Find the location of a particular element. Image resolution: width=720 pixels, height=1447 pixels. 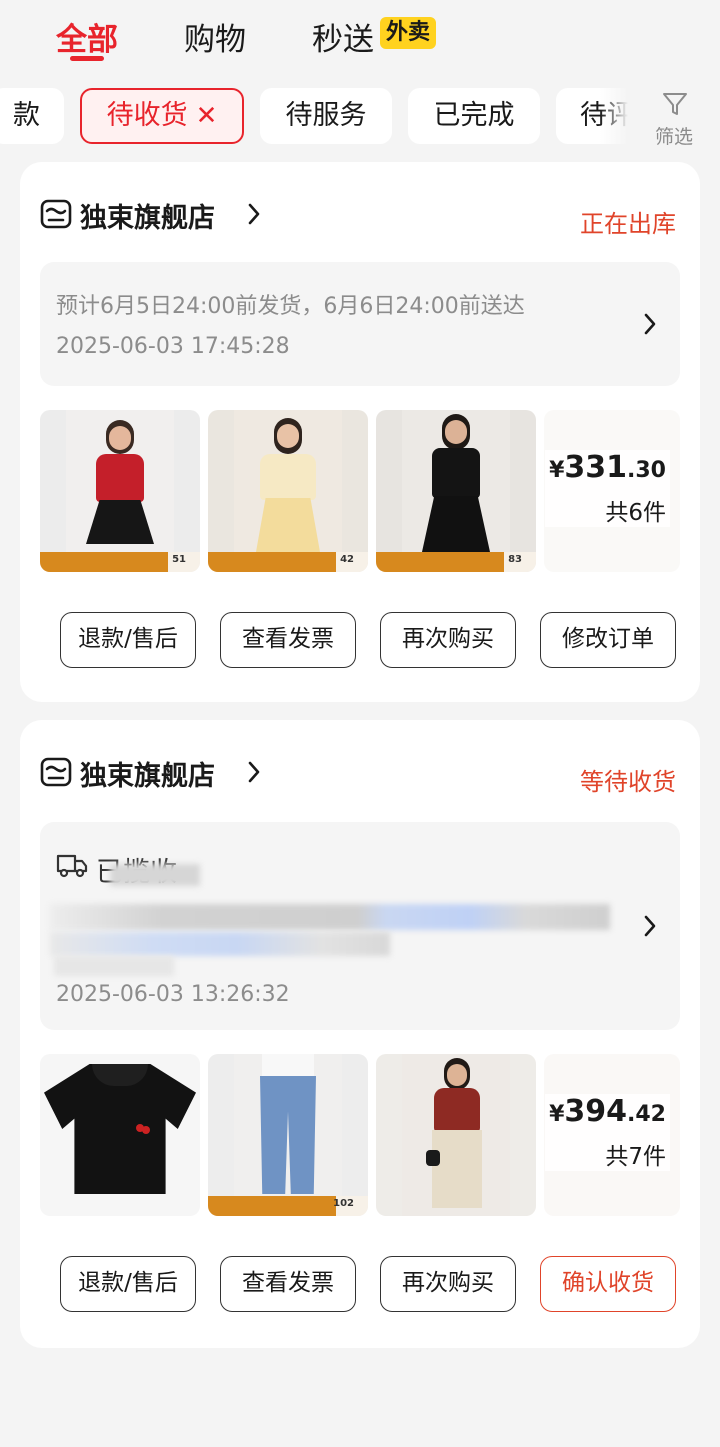

tab-instant: 秒送 is located at coordinates (343, 36).